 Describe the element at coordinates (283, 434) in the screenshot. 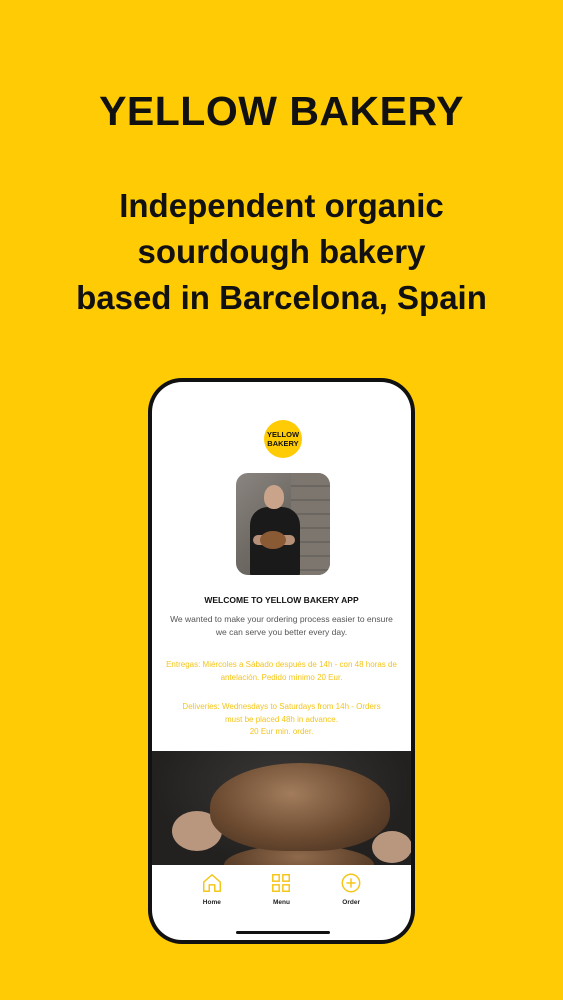

I see `logo-line: YELLOW` at that location.